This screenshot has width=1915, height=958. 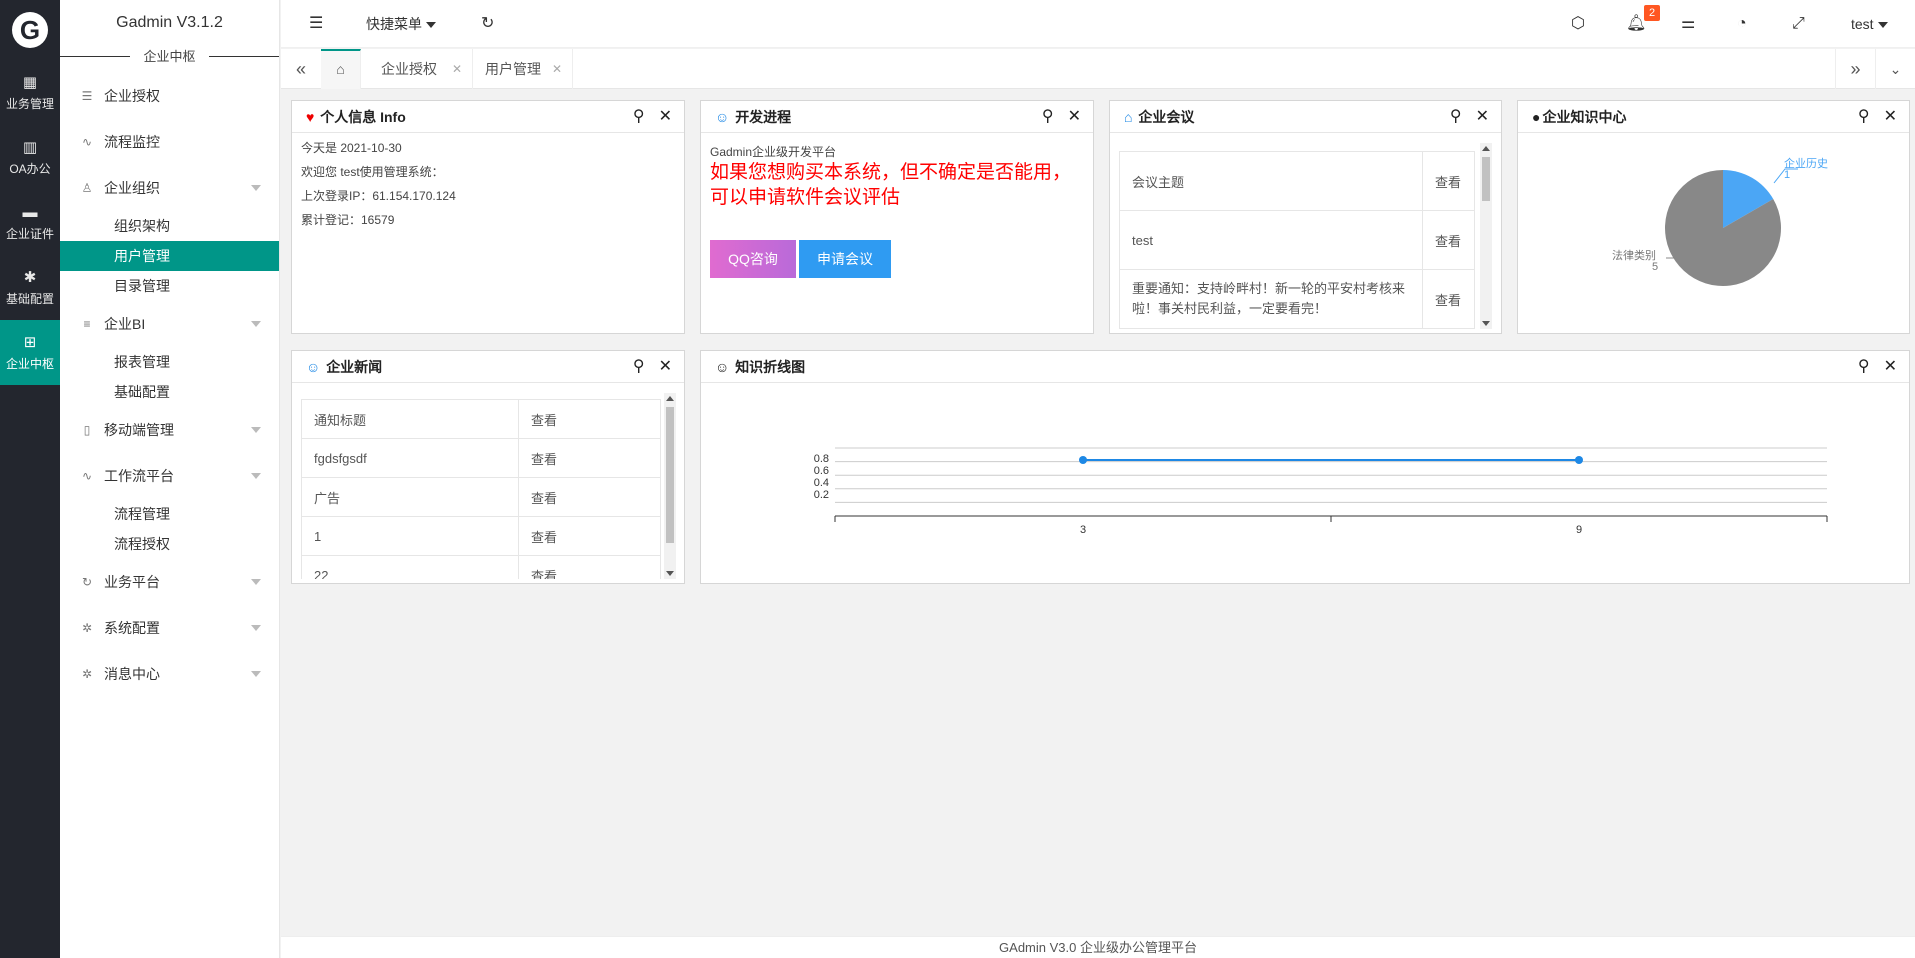 I want to click on menu-item-business-platform: ↻ 业务平台, so click(x=169, y=582).